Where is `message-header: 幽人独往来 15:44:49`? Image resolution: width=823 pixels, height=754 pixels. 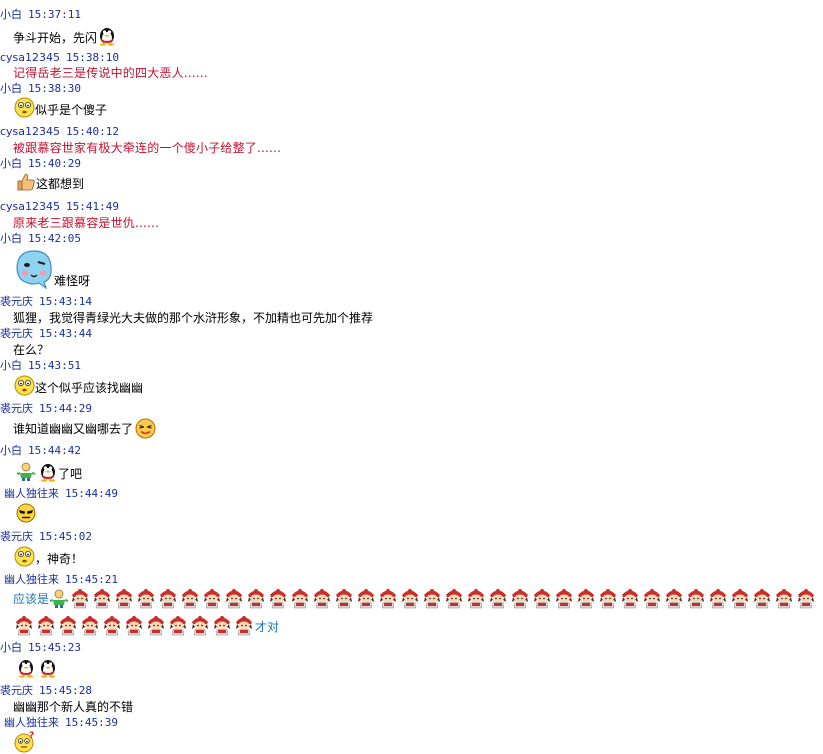 message-header: 幽人独往来 15:44:49 is located at coordinates (61, 494).